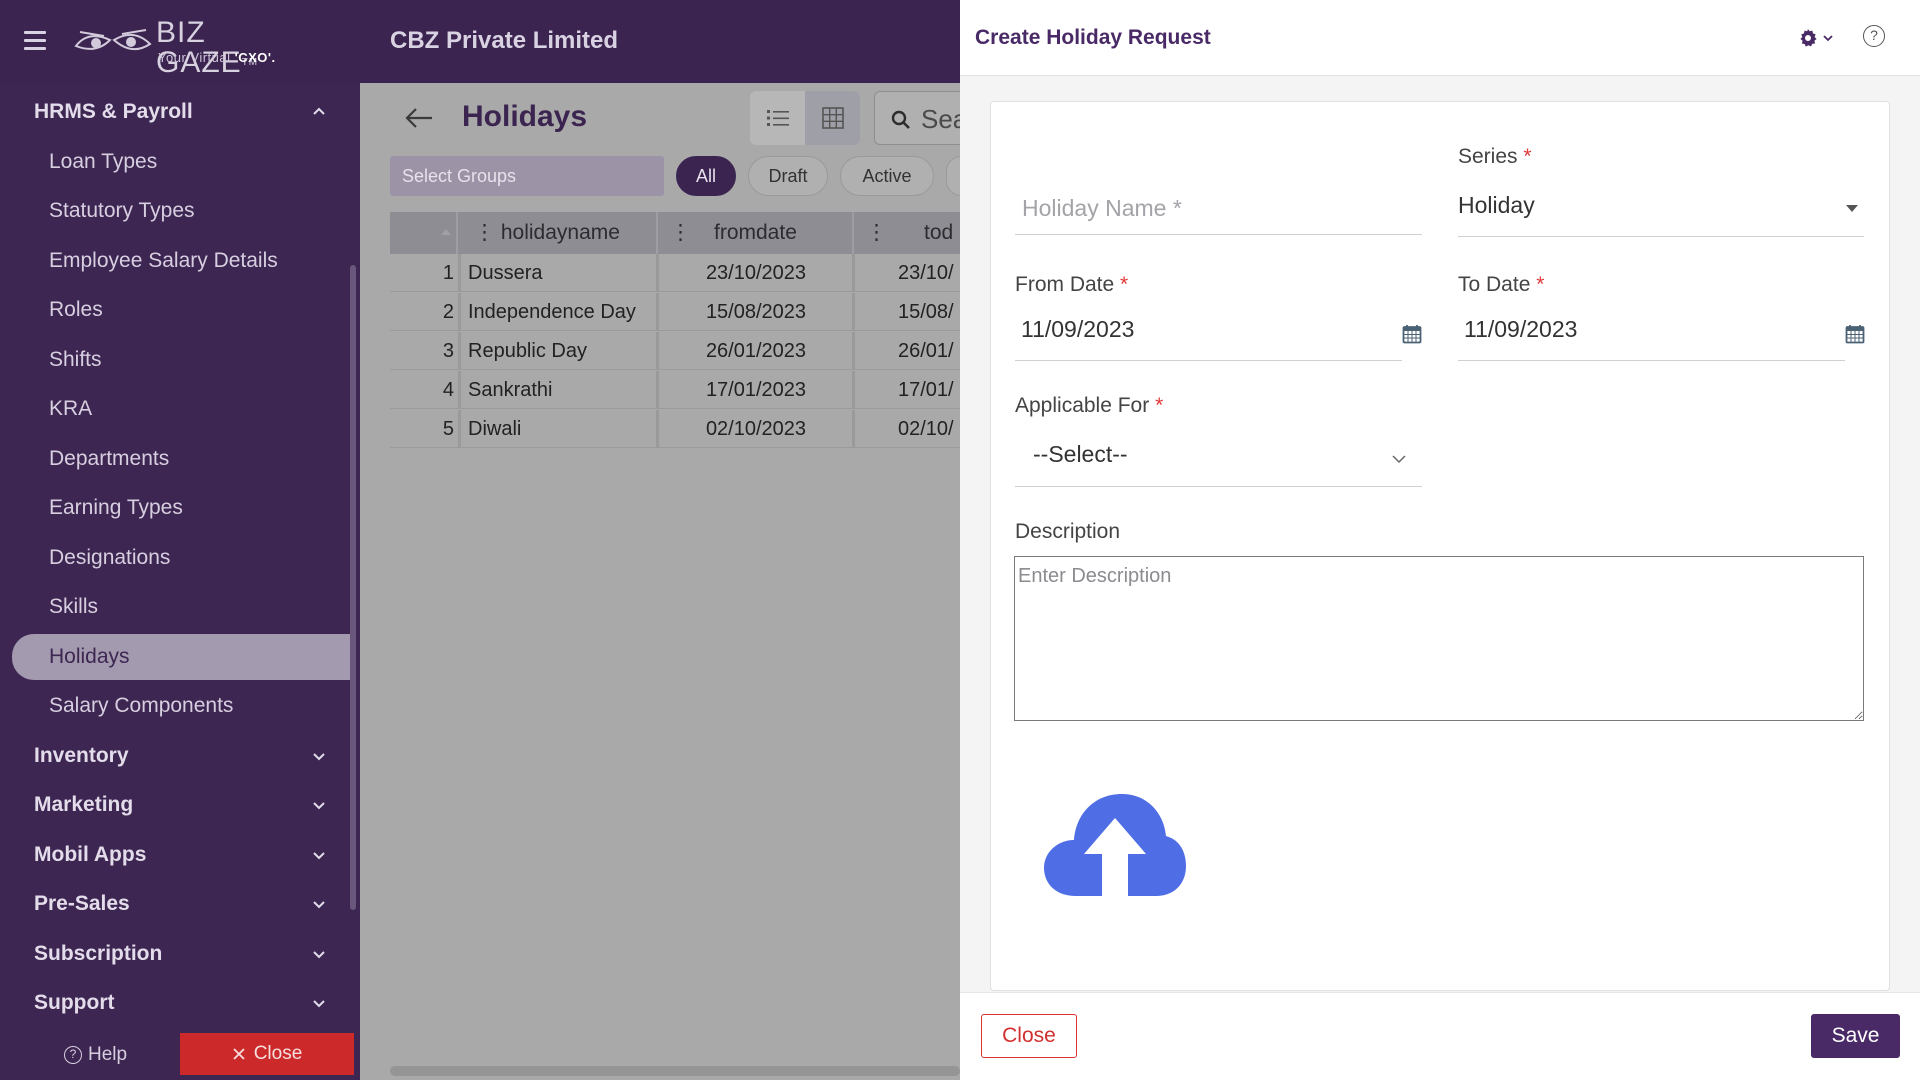 This screenshot has width=1920, height=1080. What do you see at coordinates (175, 261) in the screenshot?
I see `sidebar-item-employee-salary-details: Employee Salary Details` at bounding box center [175, 261].